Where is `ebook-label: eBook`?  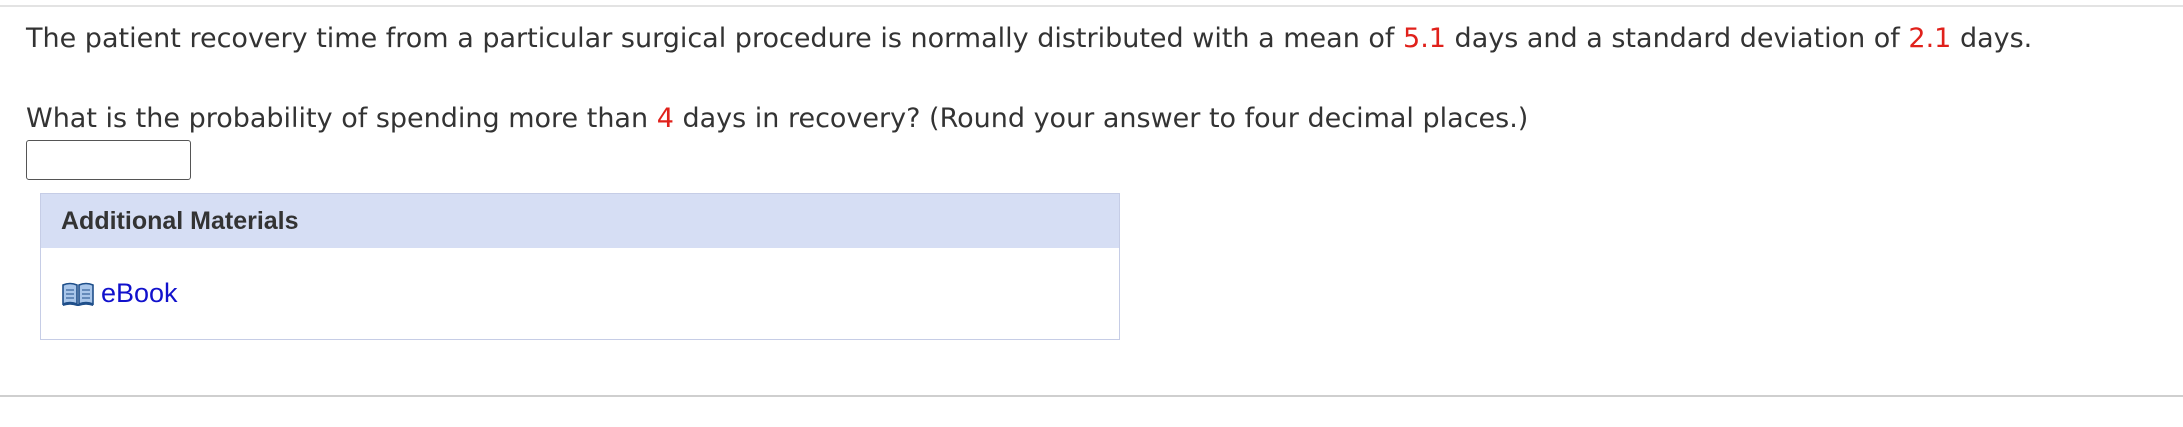 ebook-label: eBook is located at coordinates (139, 293).